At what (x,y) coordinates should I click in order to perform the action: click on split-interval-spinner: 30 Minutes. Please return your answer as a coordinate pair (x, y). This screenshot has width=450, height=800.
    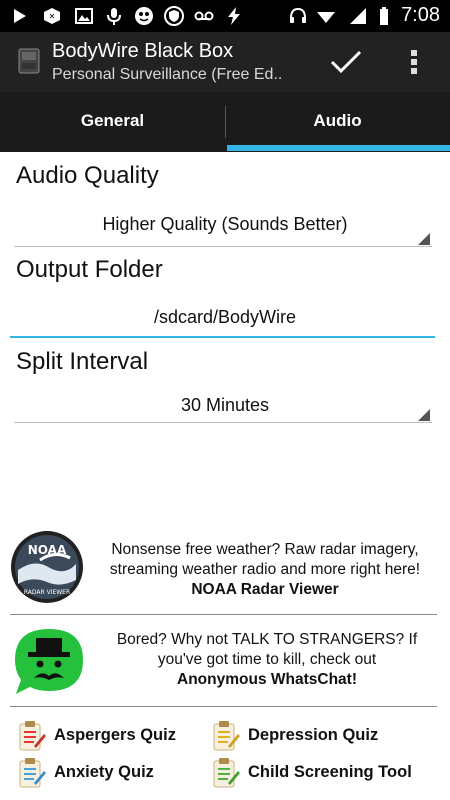
    Looking at the image, I should click on (225, 405).